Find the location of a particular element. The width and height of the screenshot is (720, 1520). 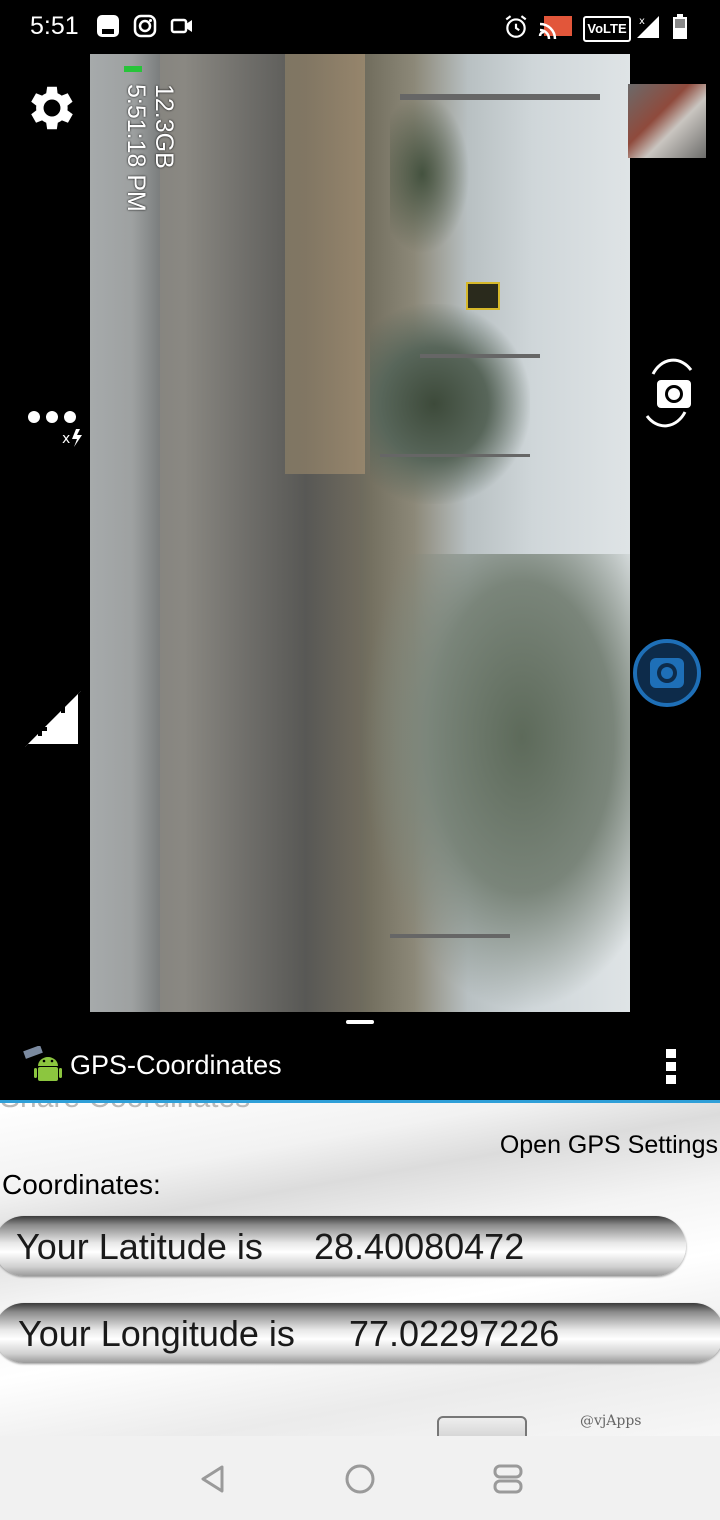

android-satellite-icon is located at coordinates (42, 1063).